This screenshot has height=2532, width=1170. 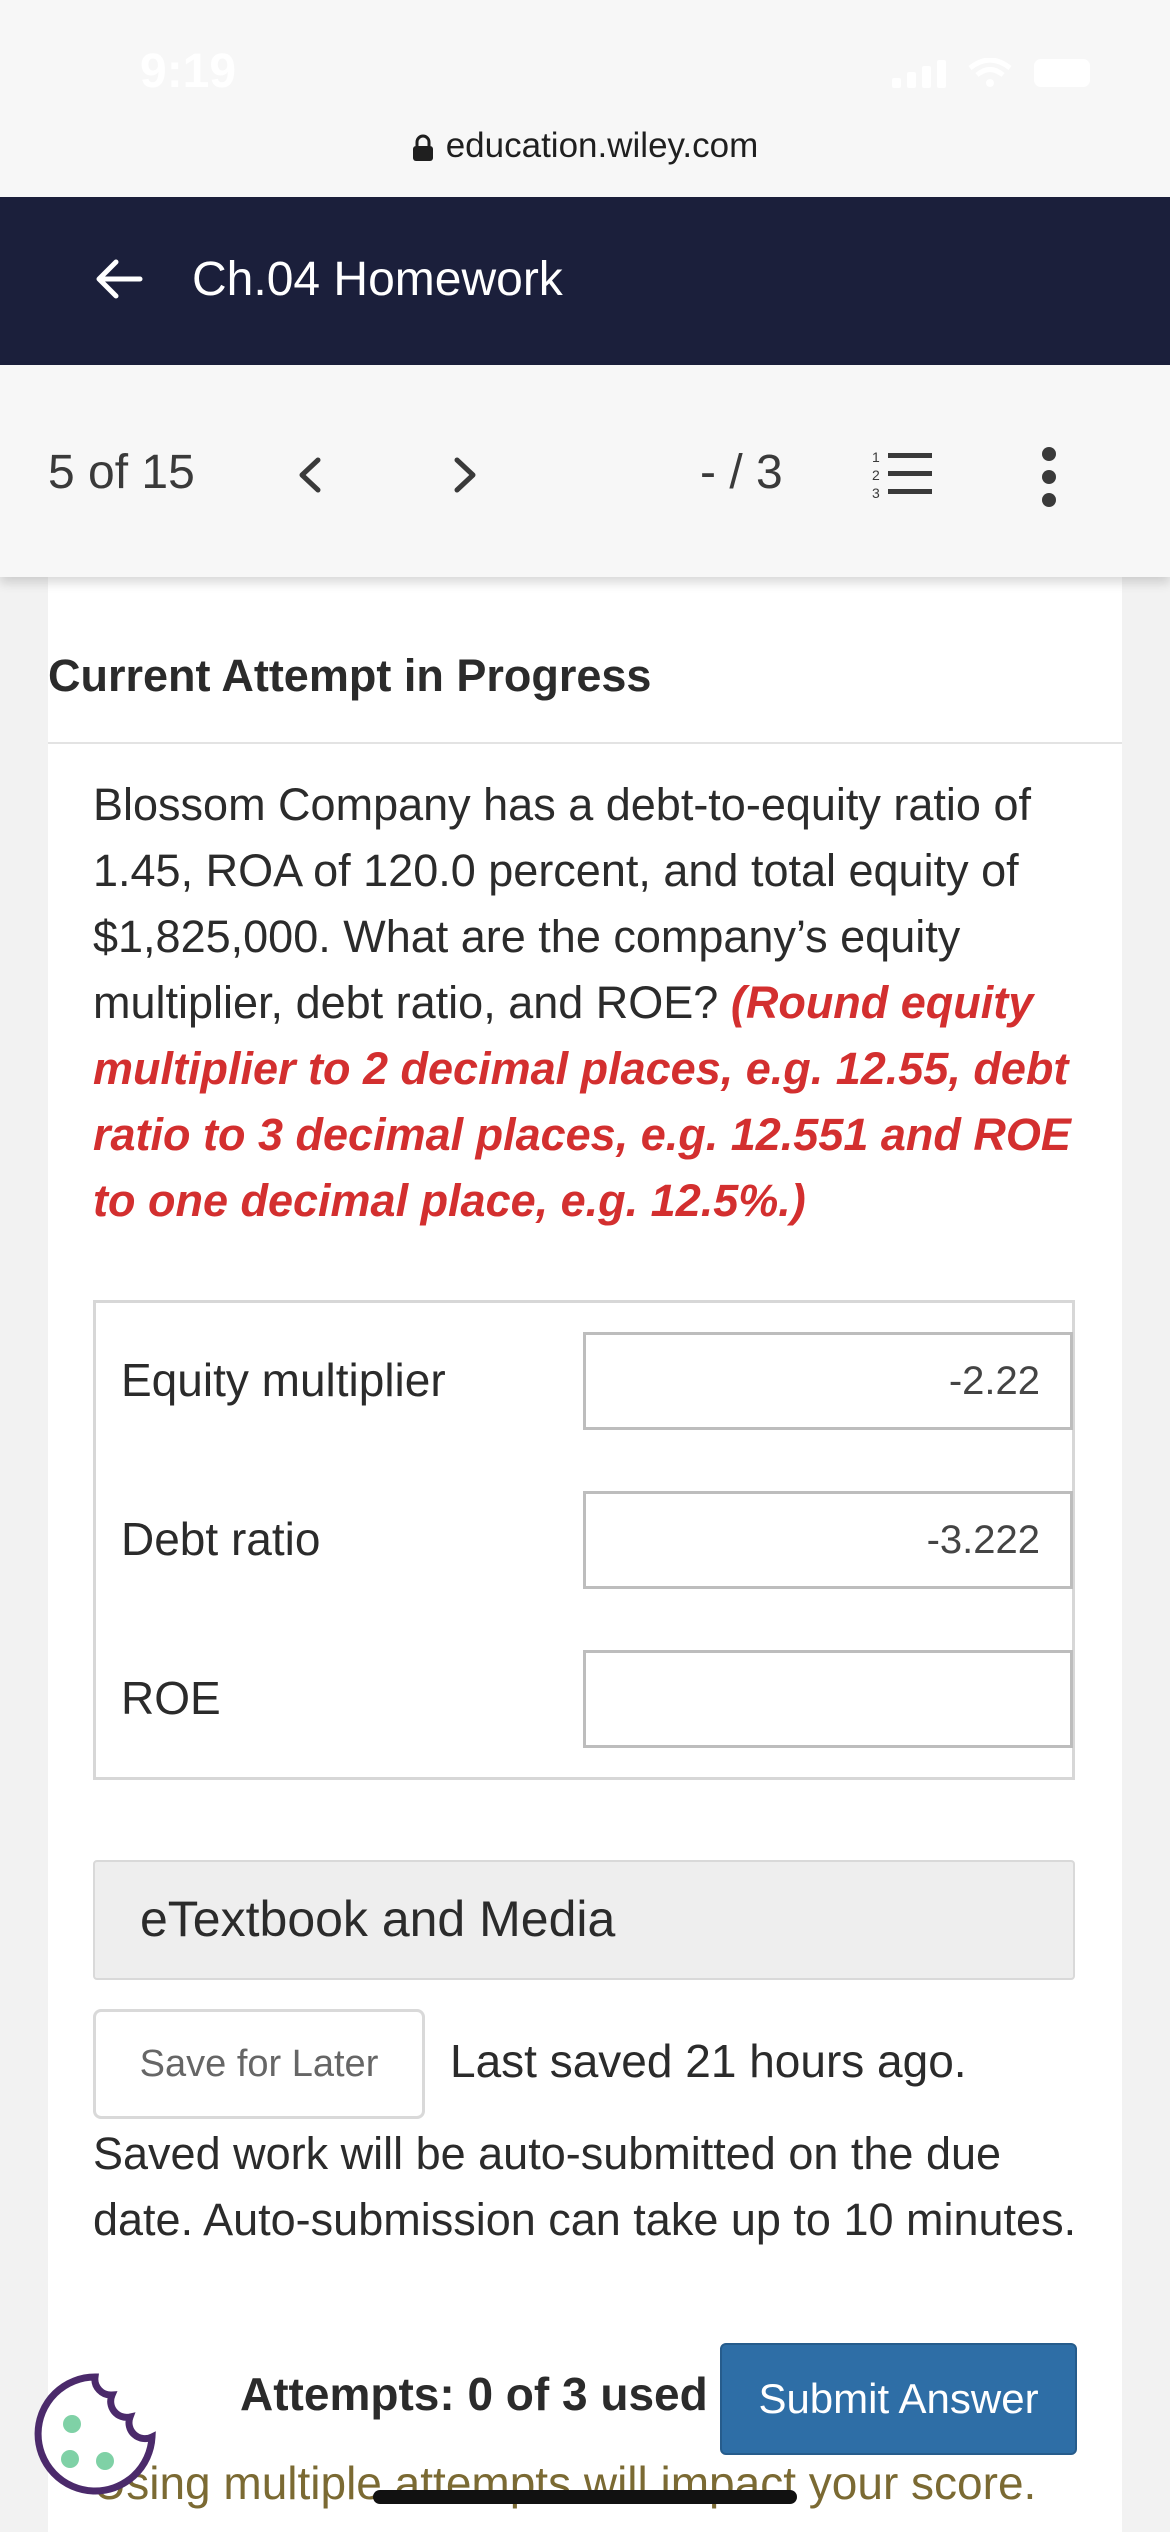 I want to click on cookie-icon, so click(x=95, y=2434).